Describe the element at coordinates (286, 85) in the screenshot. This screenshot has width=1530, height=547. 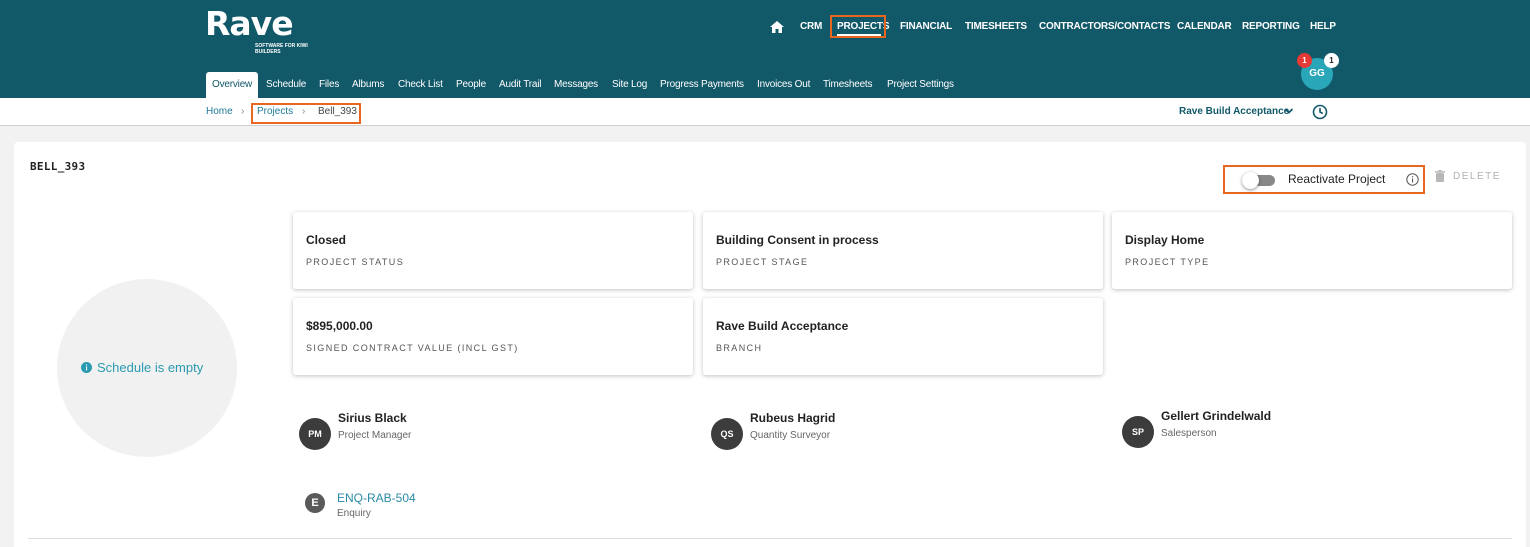
I see `tab-schedule: Schedule` at that location.